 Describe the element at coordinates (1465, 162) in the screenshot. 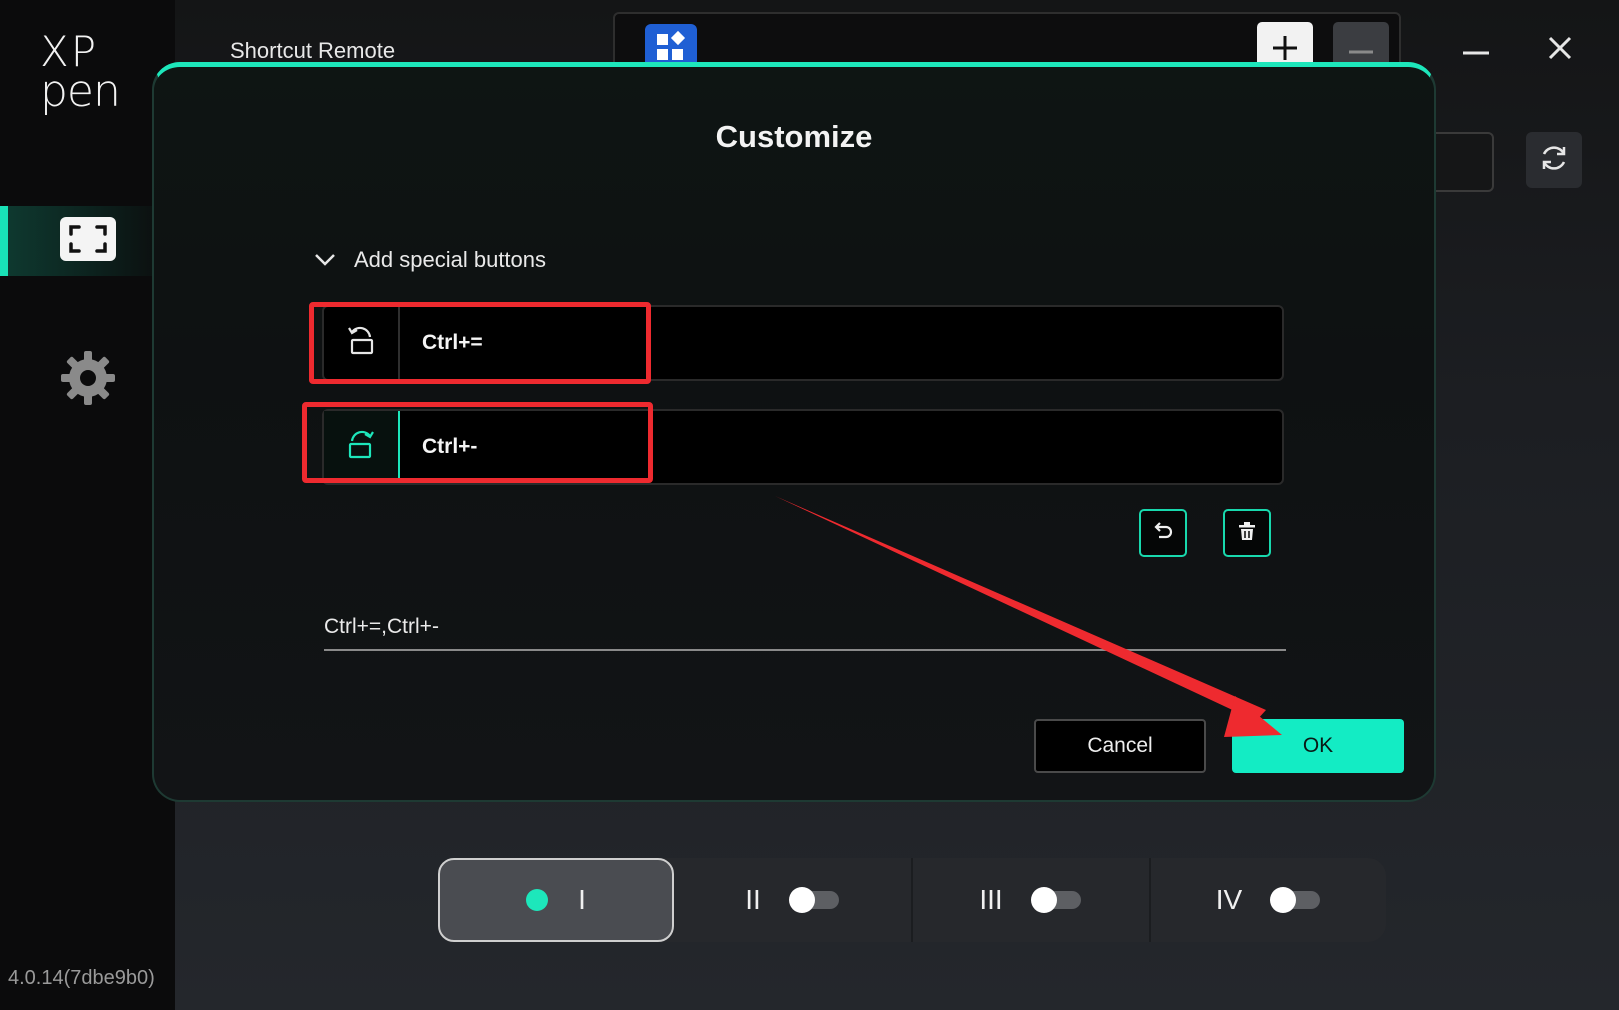

I see `right-field-edge` at that location.